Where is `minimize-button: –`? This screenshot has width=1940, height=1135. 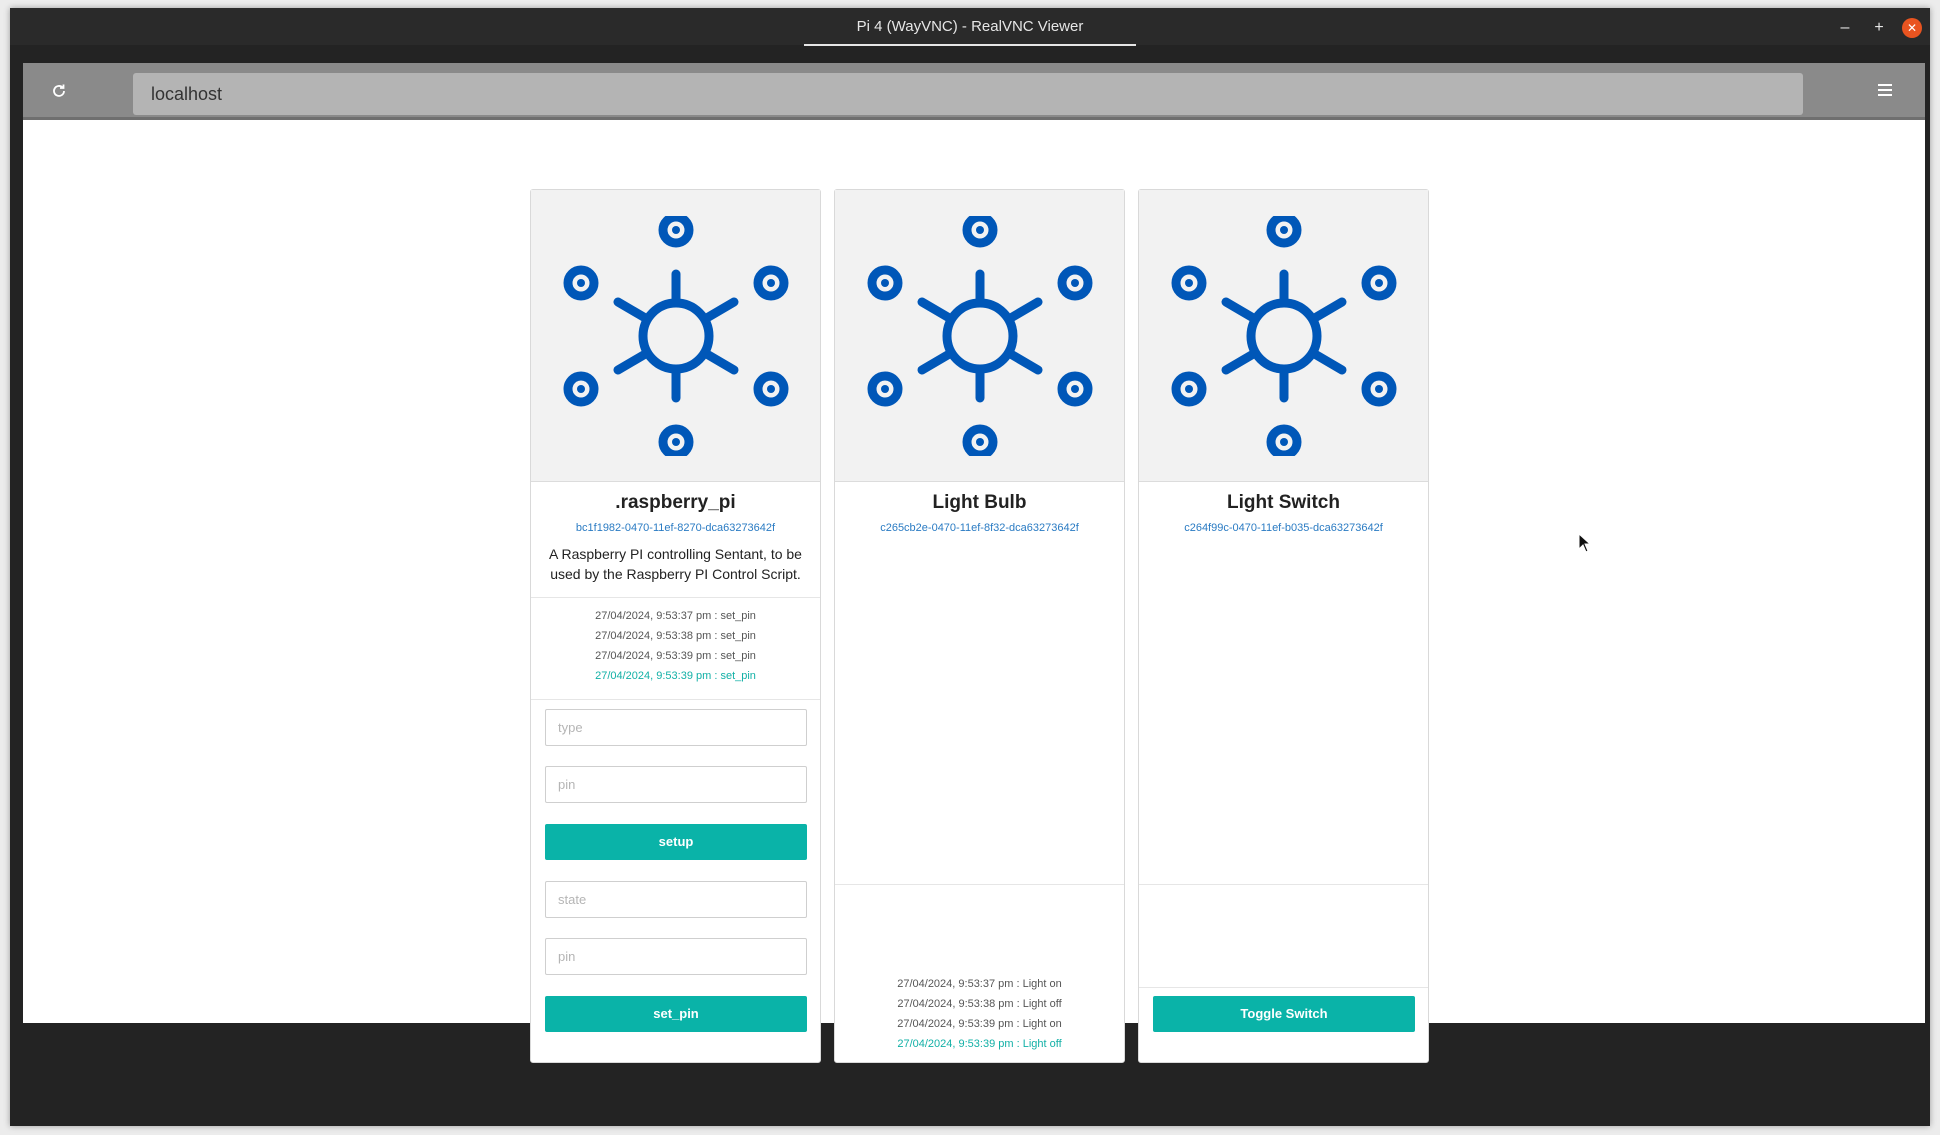
minimize-button: – is located at coordinates (1845, 28).